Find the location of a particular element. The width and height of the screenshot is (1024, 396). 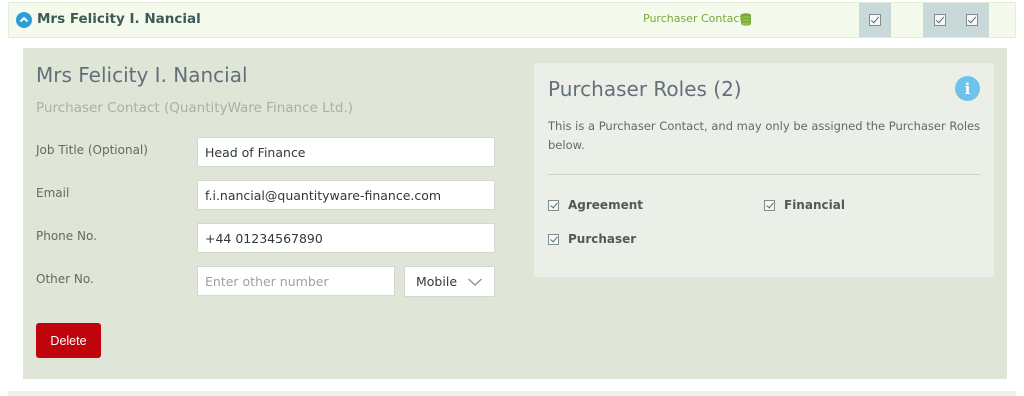

roles-title: Purchaser Roles (2) is located at coordinates (645, 89).